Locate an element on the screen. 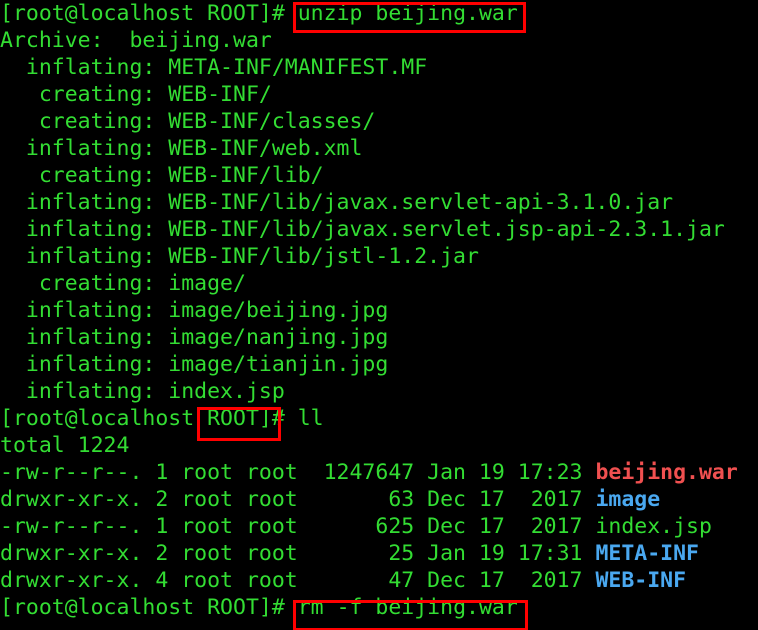  file-row-metadata: drwxr-xr-x. 4 root root 47 Dec 17 2017 is located at coordinates (298, 580).